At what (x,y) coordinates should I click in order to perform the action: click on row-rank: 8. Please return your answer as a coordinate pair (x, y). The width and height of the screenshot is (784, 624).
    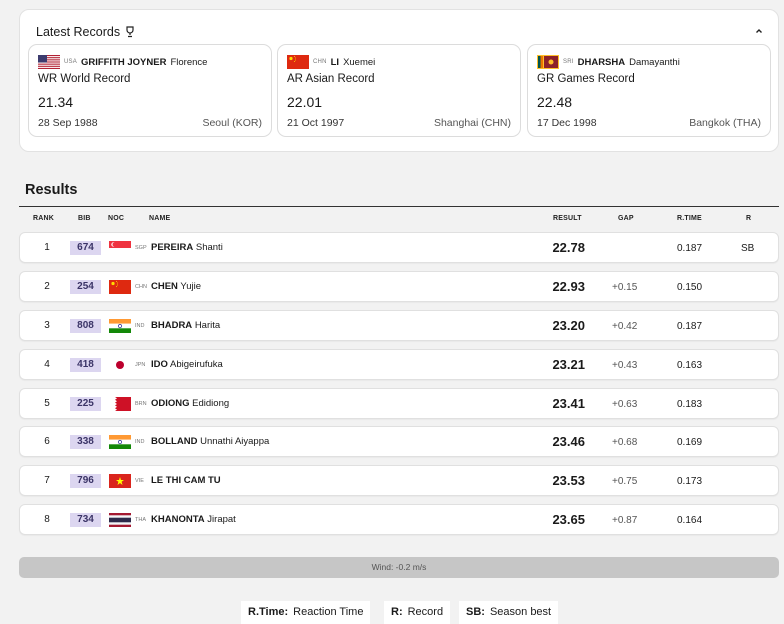
    Looking at the image, I should click on (47, 519).